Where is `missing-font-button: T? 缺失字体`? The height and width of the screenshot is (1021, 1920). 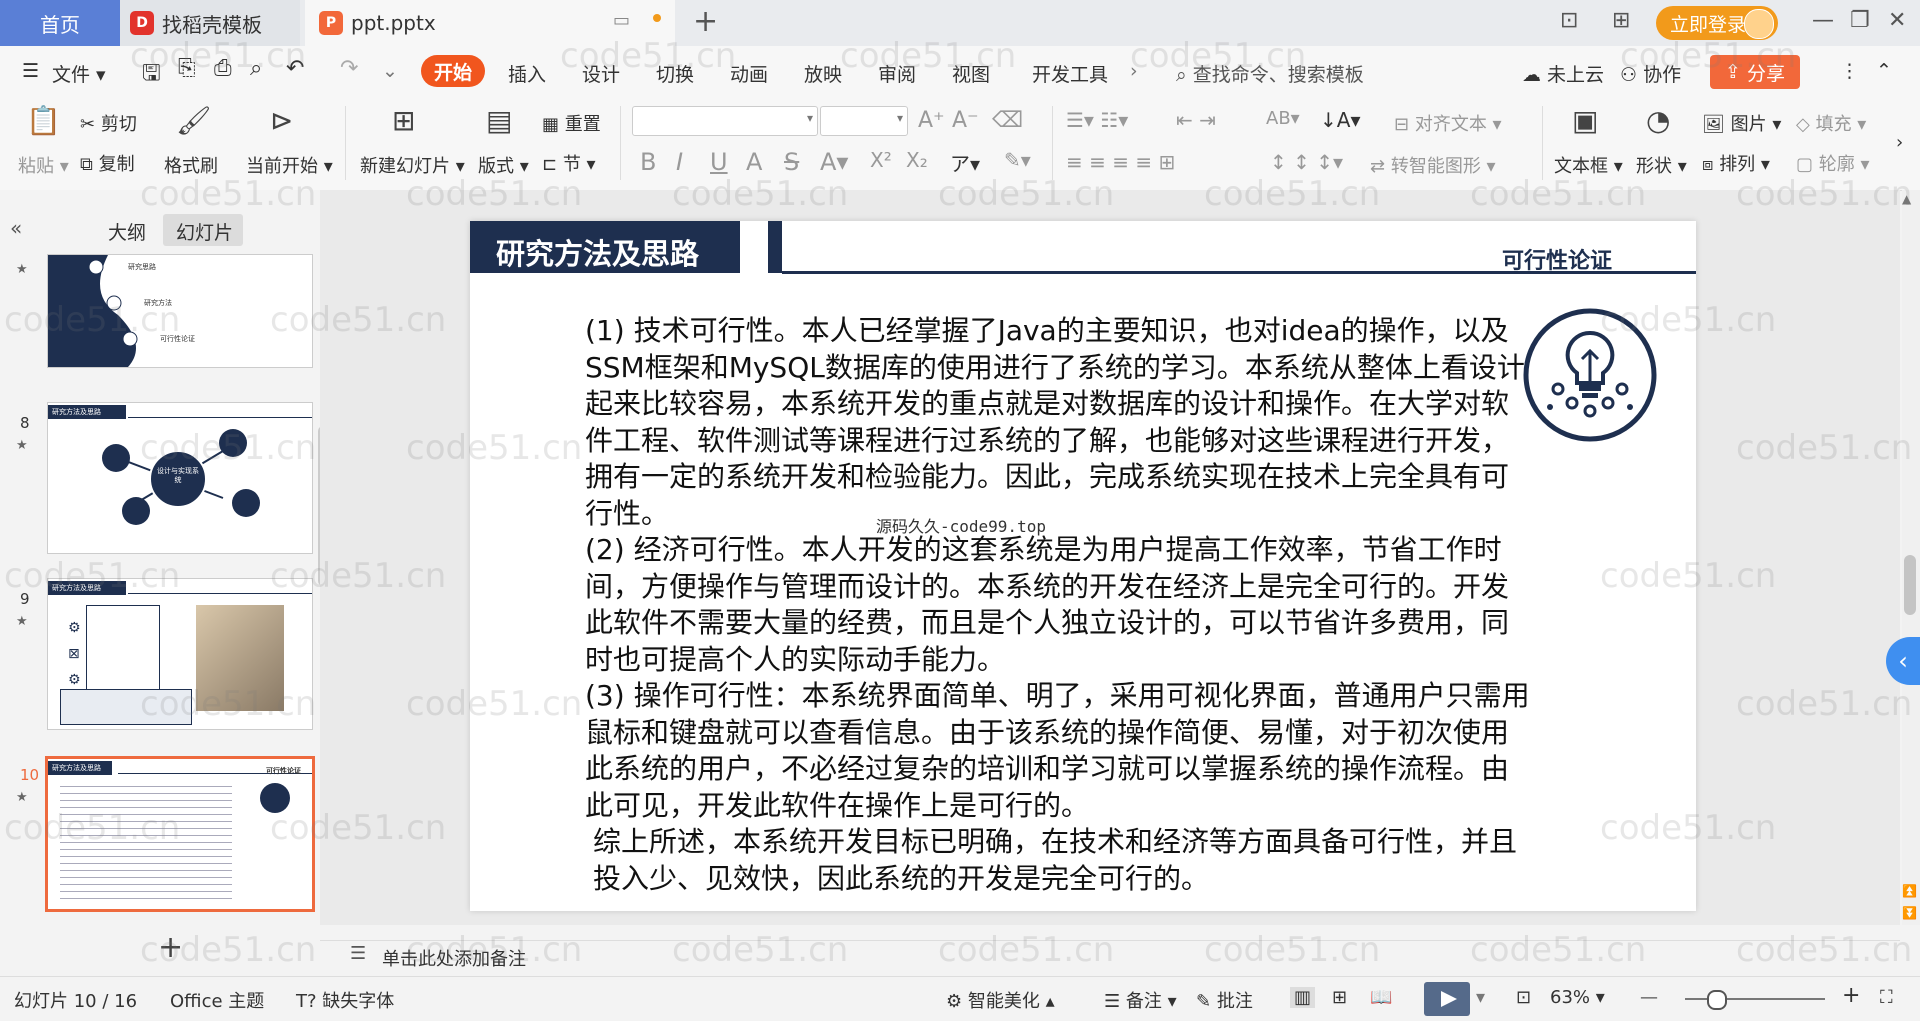
missing-font-button: T? 缺失字体 is located at coordinates (345, 1000).